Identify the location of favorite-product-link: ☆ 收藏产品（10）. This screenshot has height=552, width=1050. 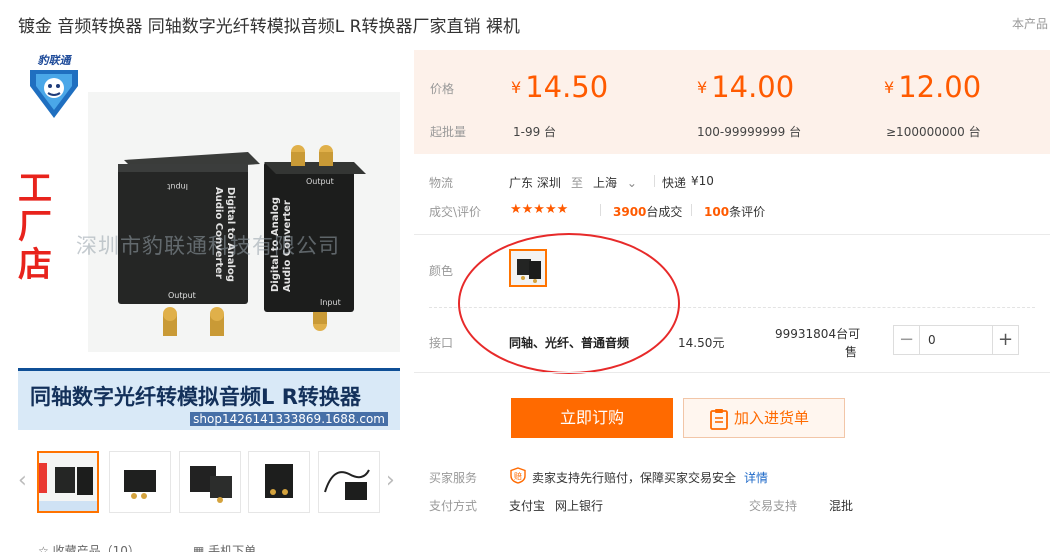
(89, 547).